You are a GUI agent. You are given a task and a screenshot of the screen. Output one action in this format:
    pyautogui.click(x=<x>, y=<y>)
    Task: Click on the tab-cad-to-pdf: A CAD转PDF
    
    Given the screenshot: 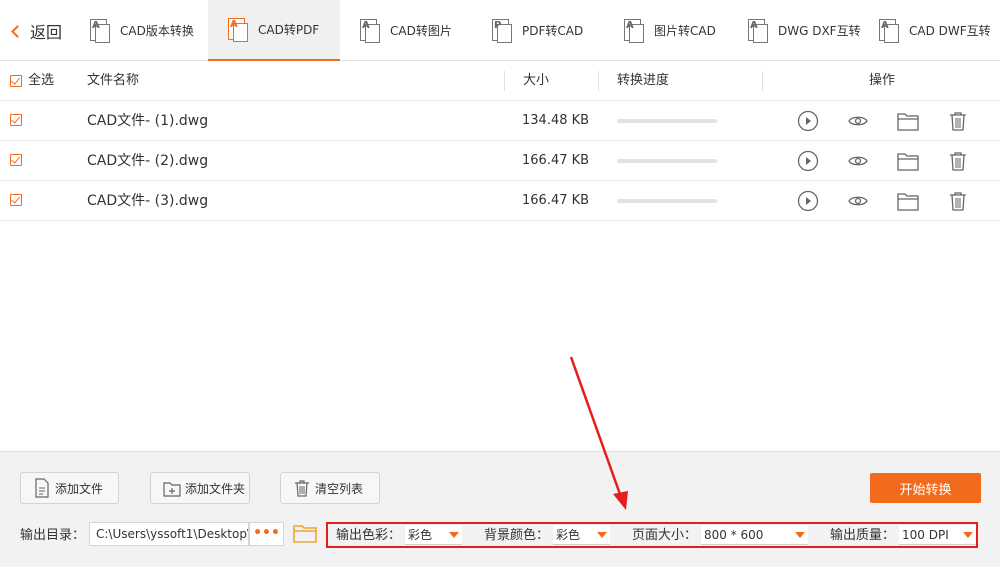 What is the action you would take?
    pyautogui.click(x=274, y=30)
    